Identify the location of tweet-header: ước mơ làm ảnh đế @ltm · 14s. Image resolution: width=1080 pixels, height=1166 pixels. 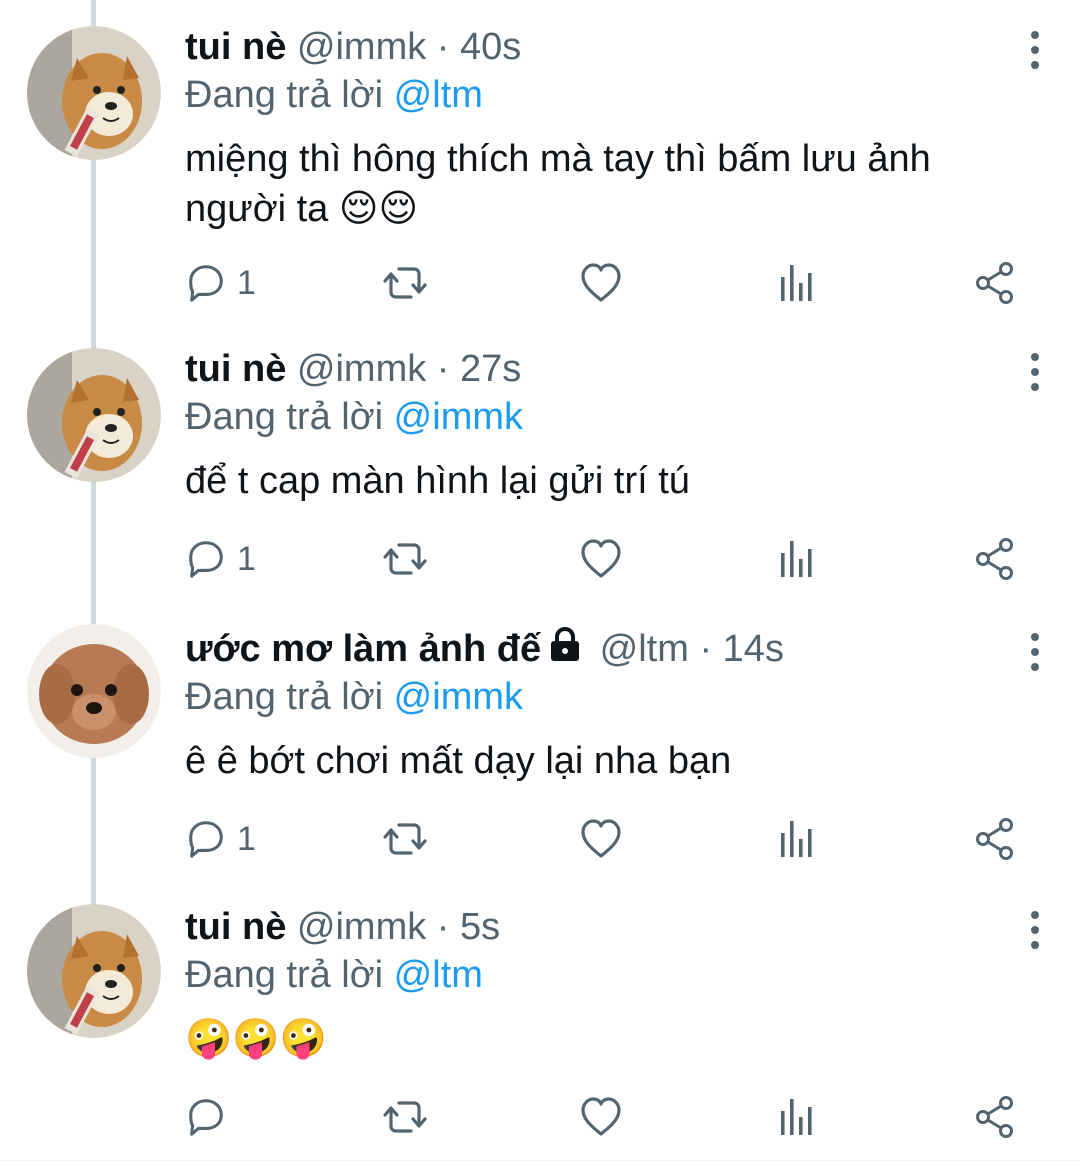
(484, 649).